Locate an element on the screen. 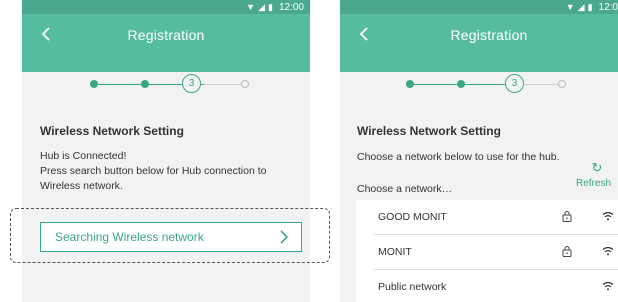 The image size is (618, 302). network-name: GOOD MONIT is located at coordinates (412, 217).